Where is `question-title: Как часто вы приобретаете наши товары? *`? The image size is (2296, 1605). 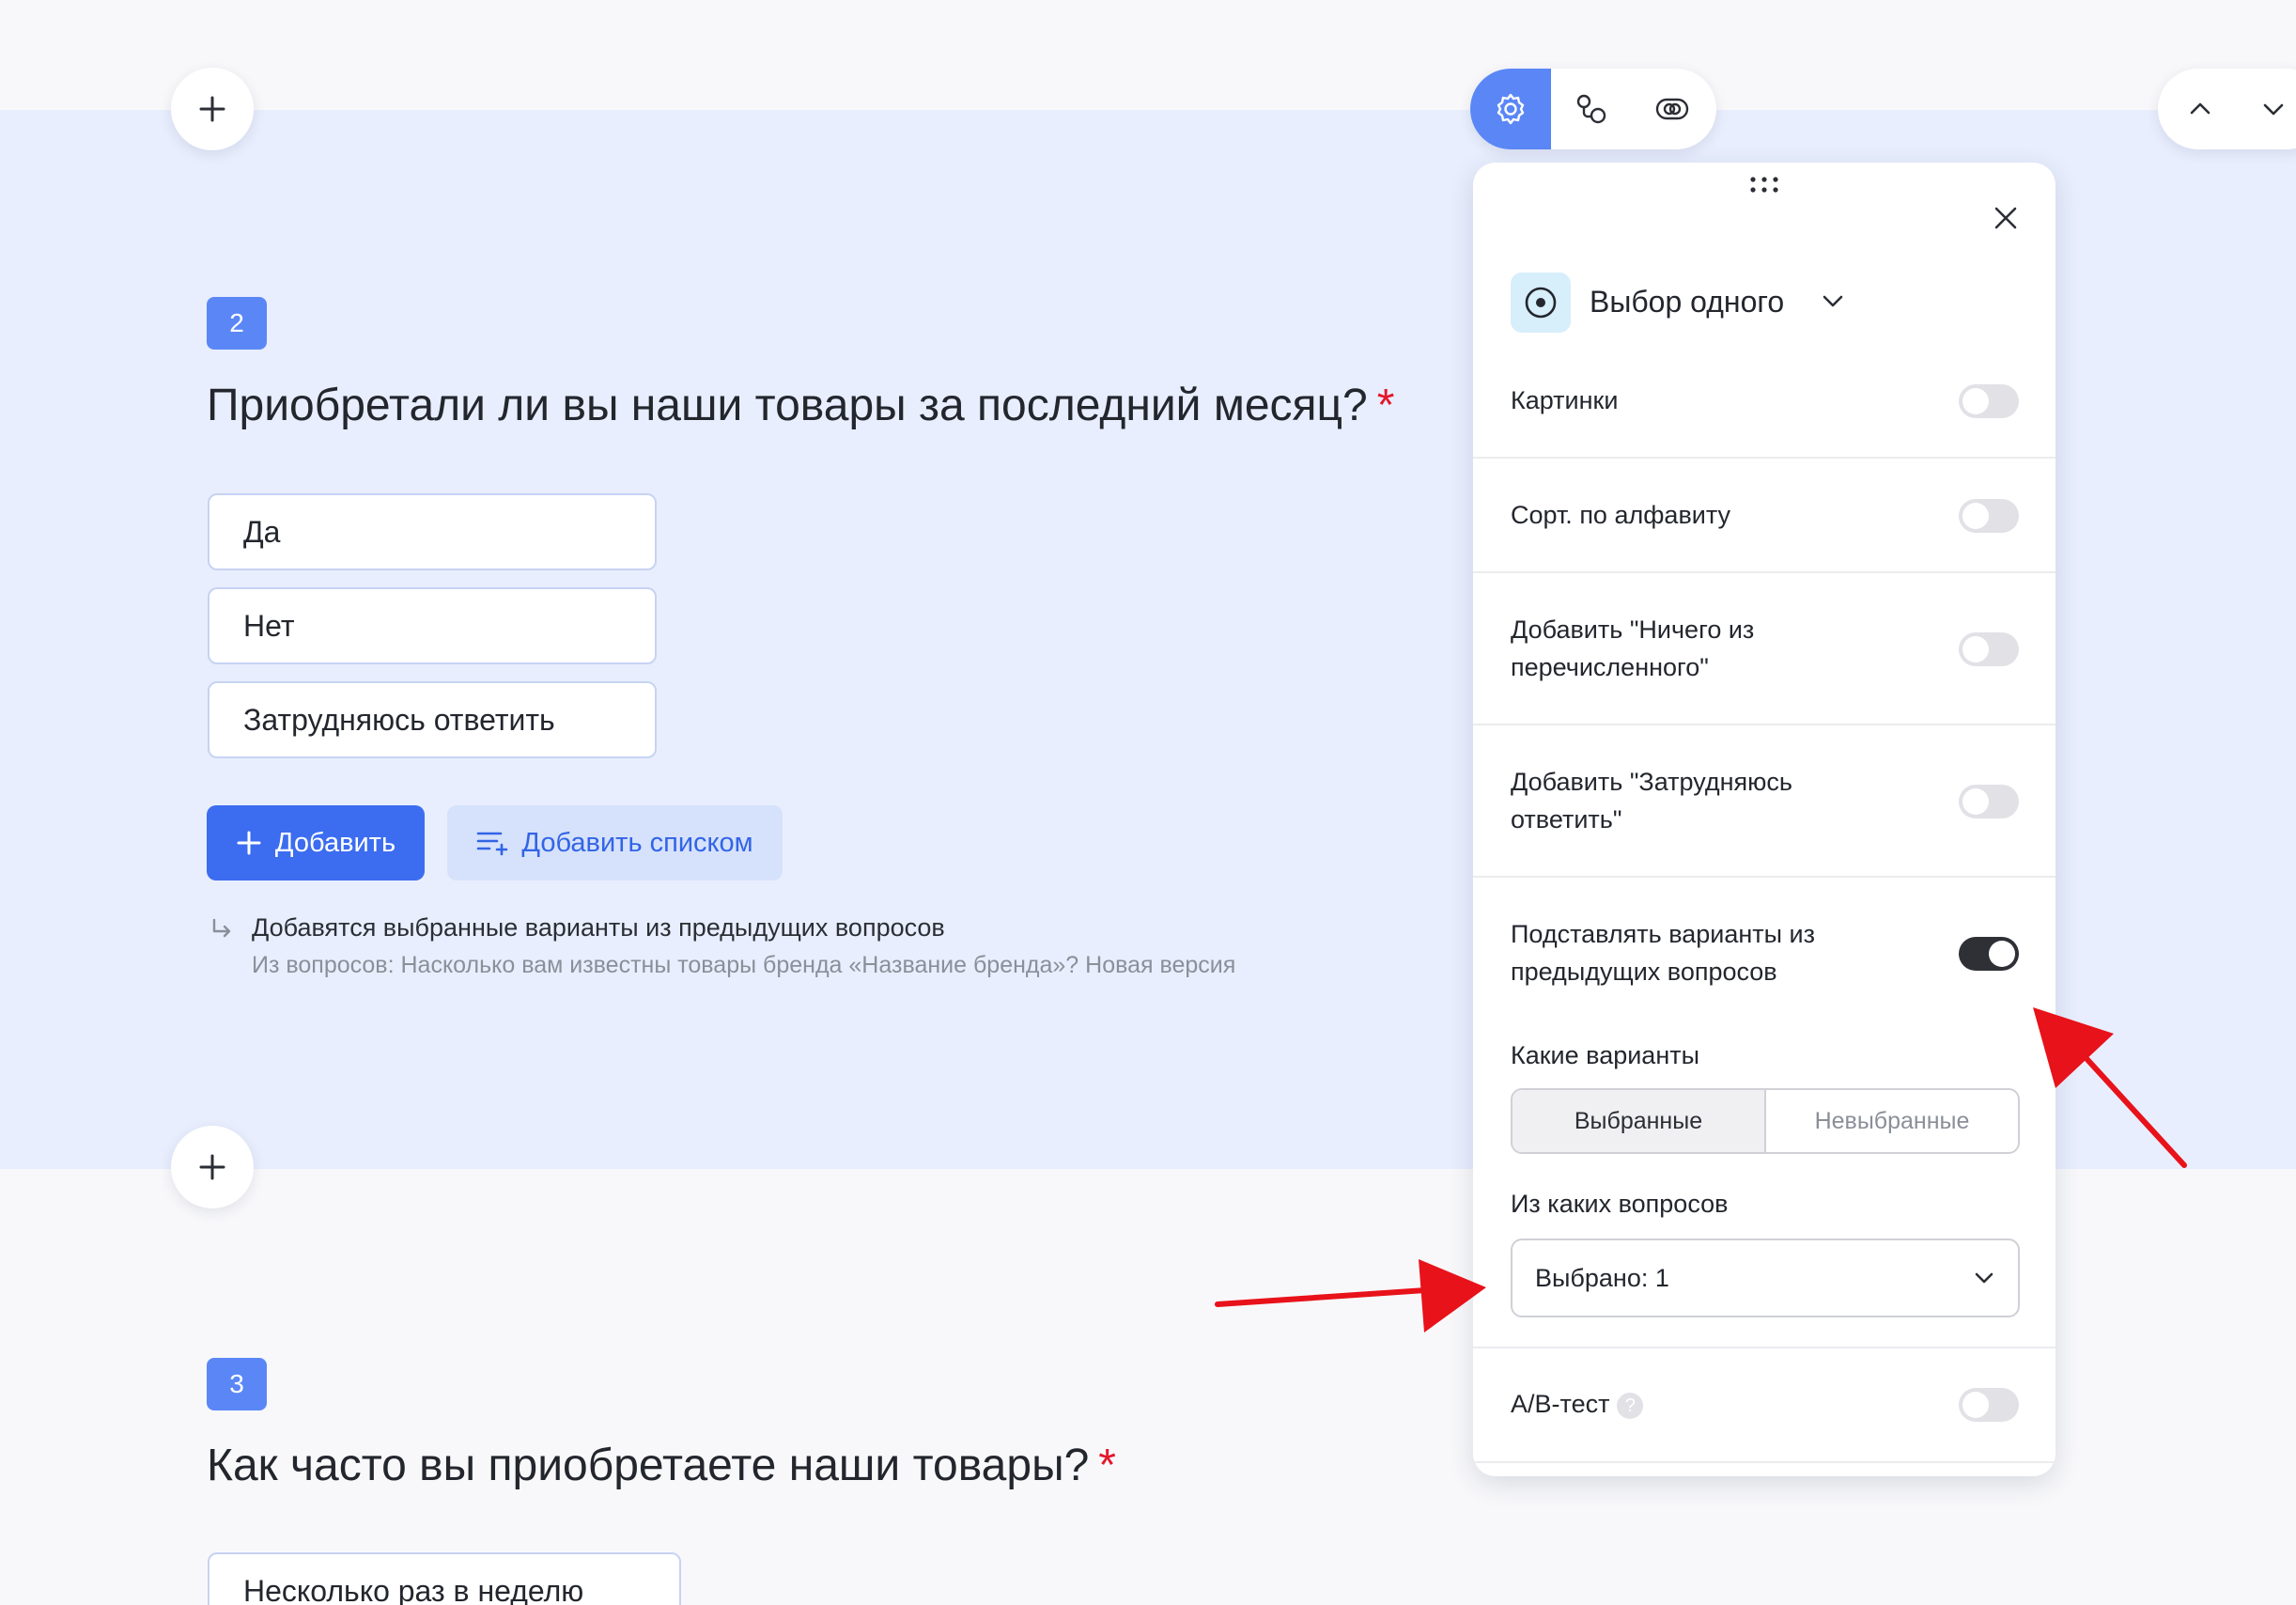
question-title: Как часто вы приобретаете наши товары? * is located at coordinates (661, 1465).